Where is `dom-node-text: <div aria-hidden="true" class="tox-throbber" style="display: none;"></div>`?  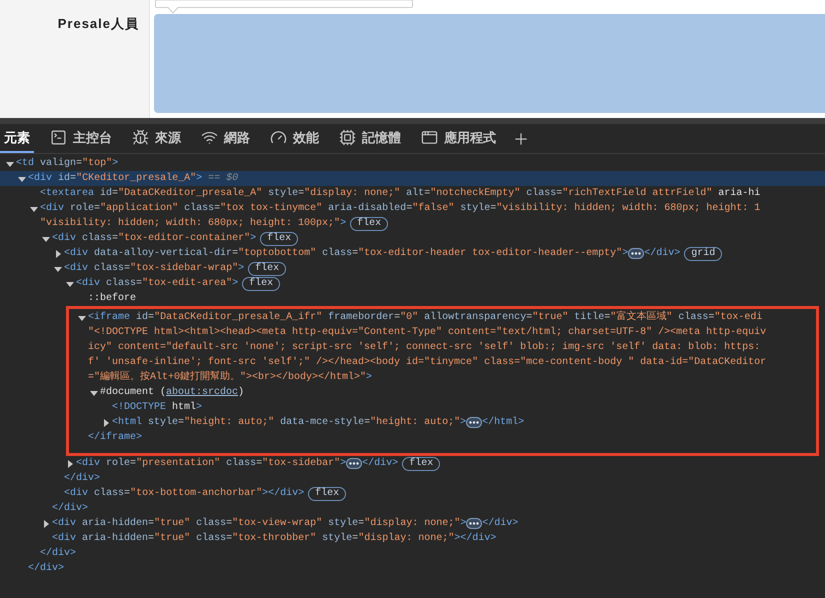 dom-node-text: <div aria-hidden="true" class="tox-throbber" style="display: none;"></div> is located at coordinates (274, 538).